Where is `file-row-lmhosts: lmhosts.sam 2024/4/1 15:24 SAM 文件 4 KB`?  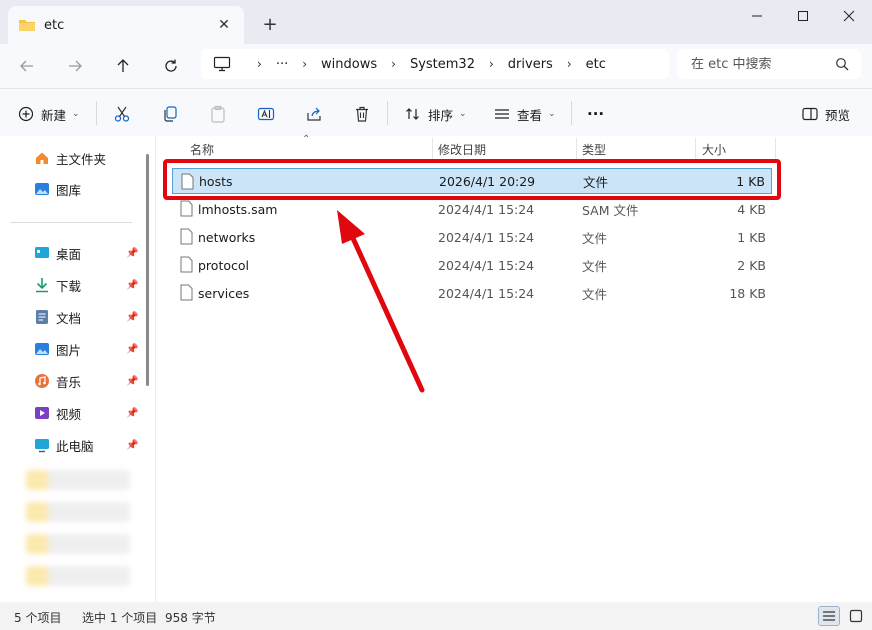 file-row-lmhosts: lmhosts.sam 2024/4/1 15:24 SAM 文件 4 KB is located at coordinates (472, 209).